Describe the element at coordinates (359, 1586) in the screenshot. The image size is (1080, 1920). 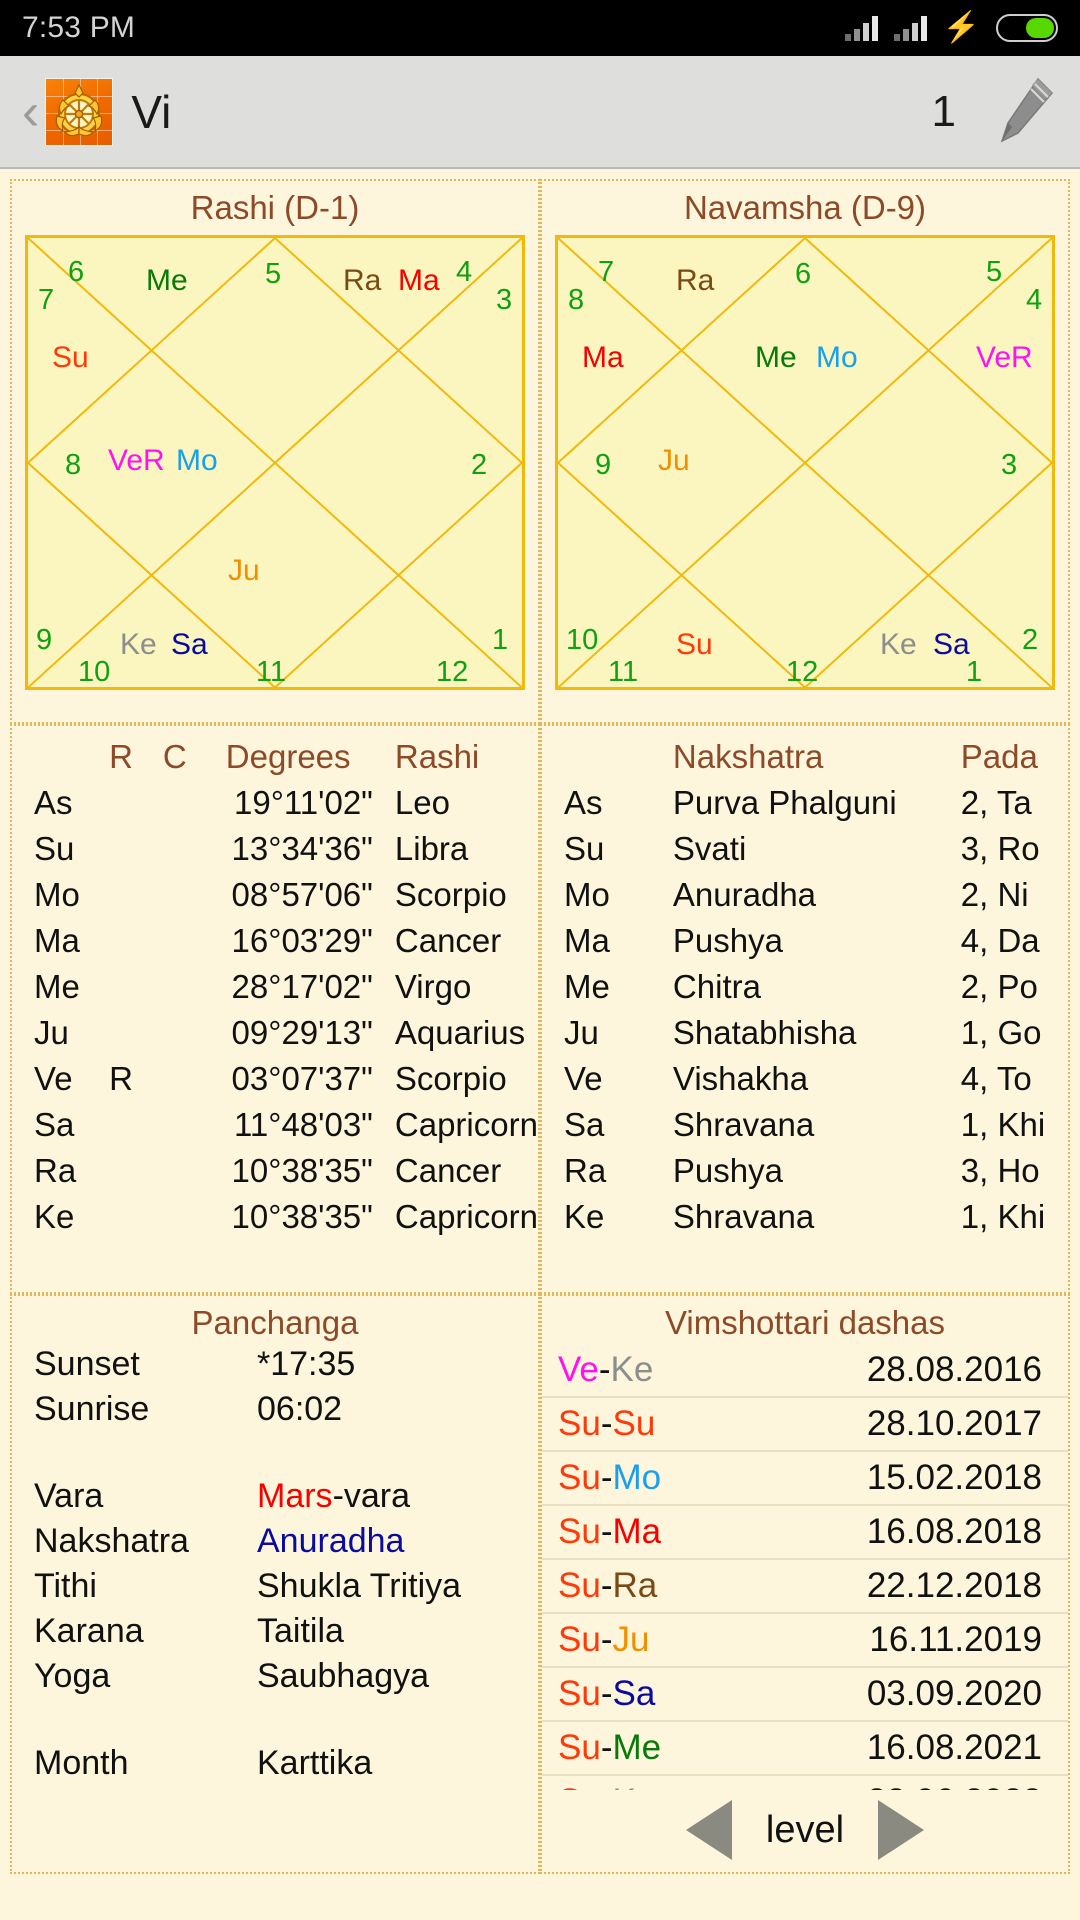
I see `panchanga-value: Shukla Tritiya` at that location.